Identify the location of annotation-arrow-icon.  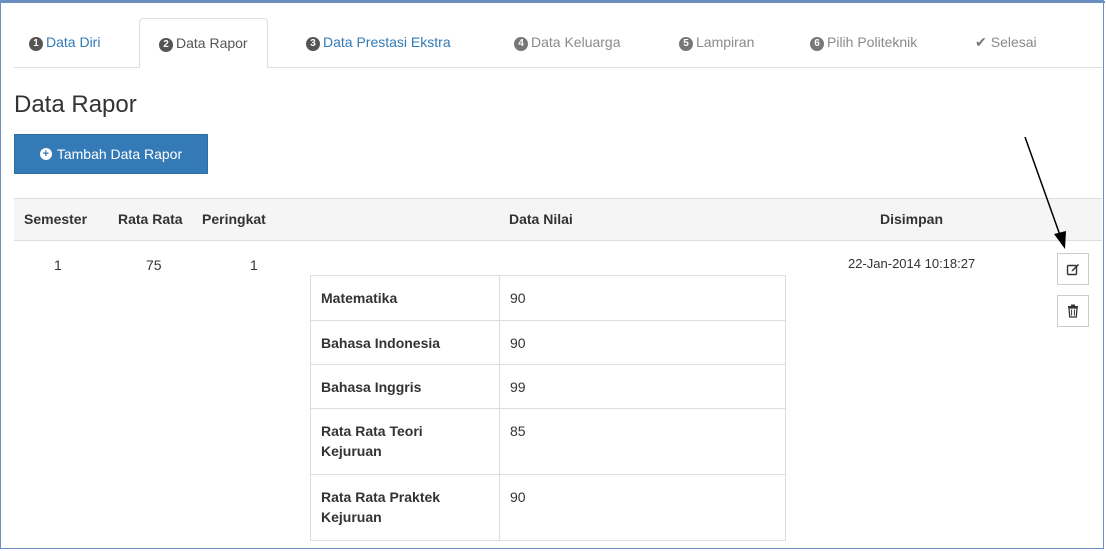
(1045, 192).